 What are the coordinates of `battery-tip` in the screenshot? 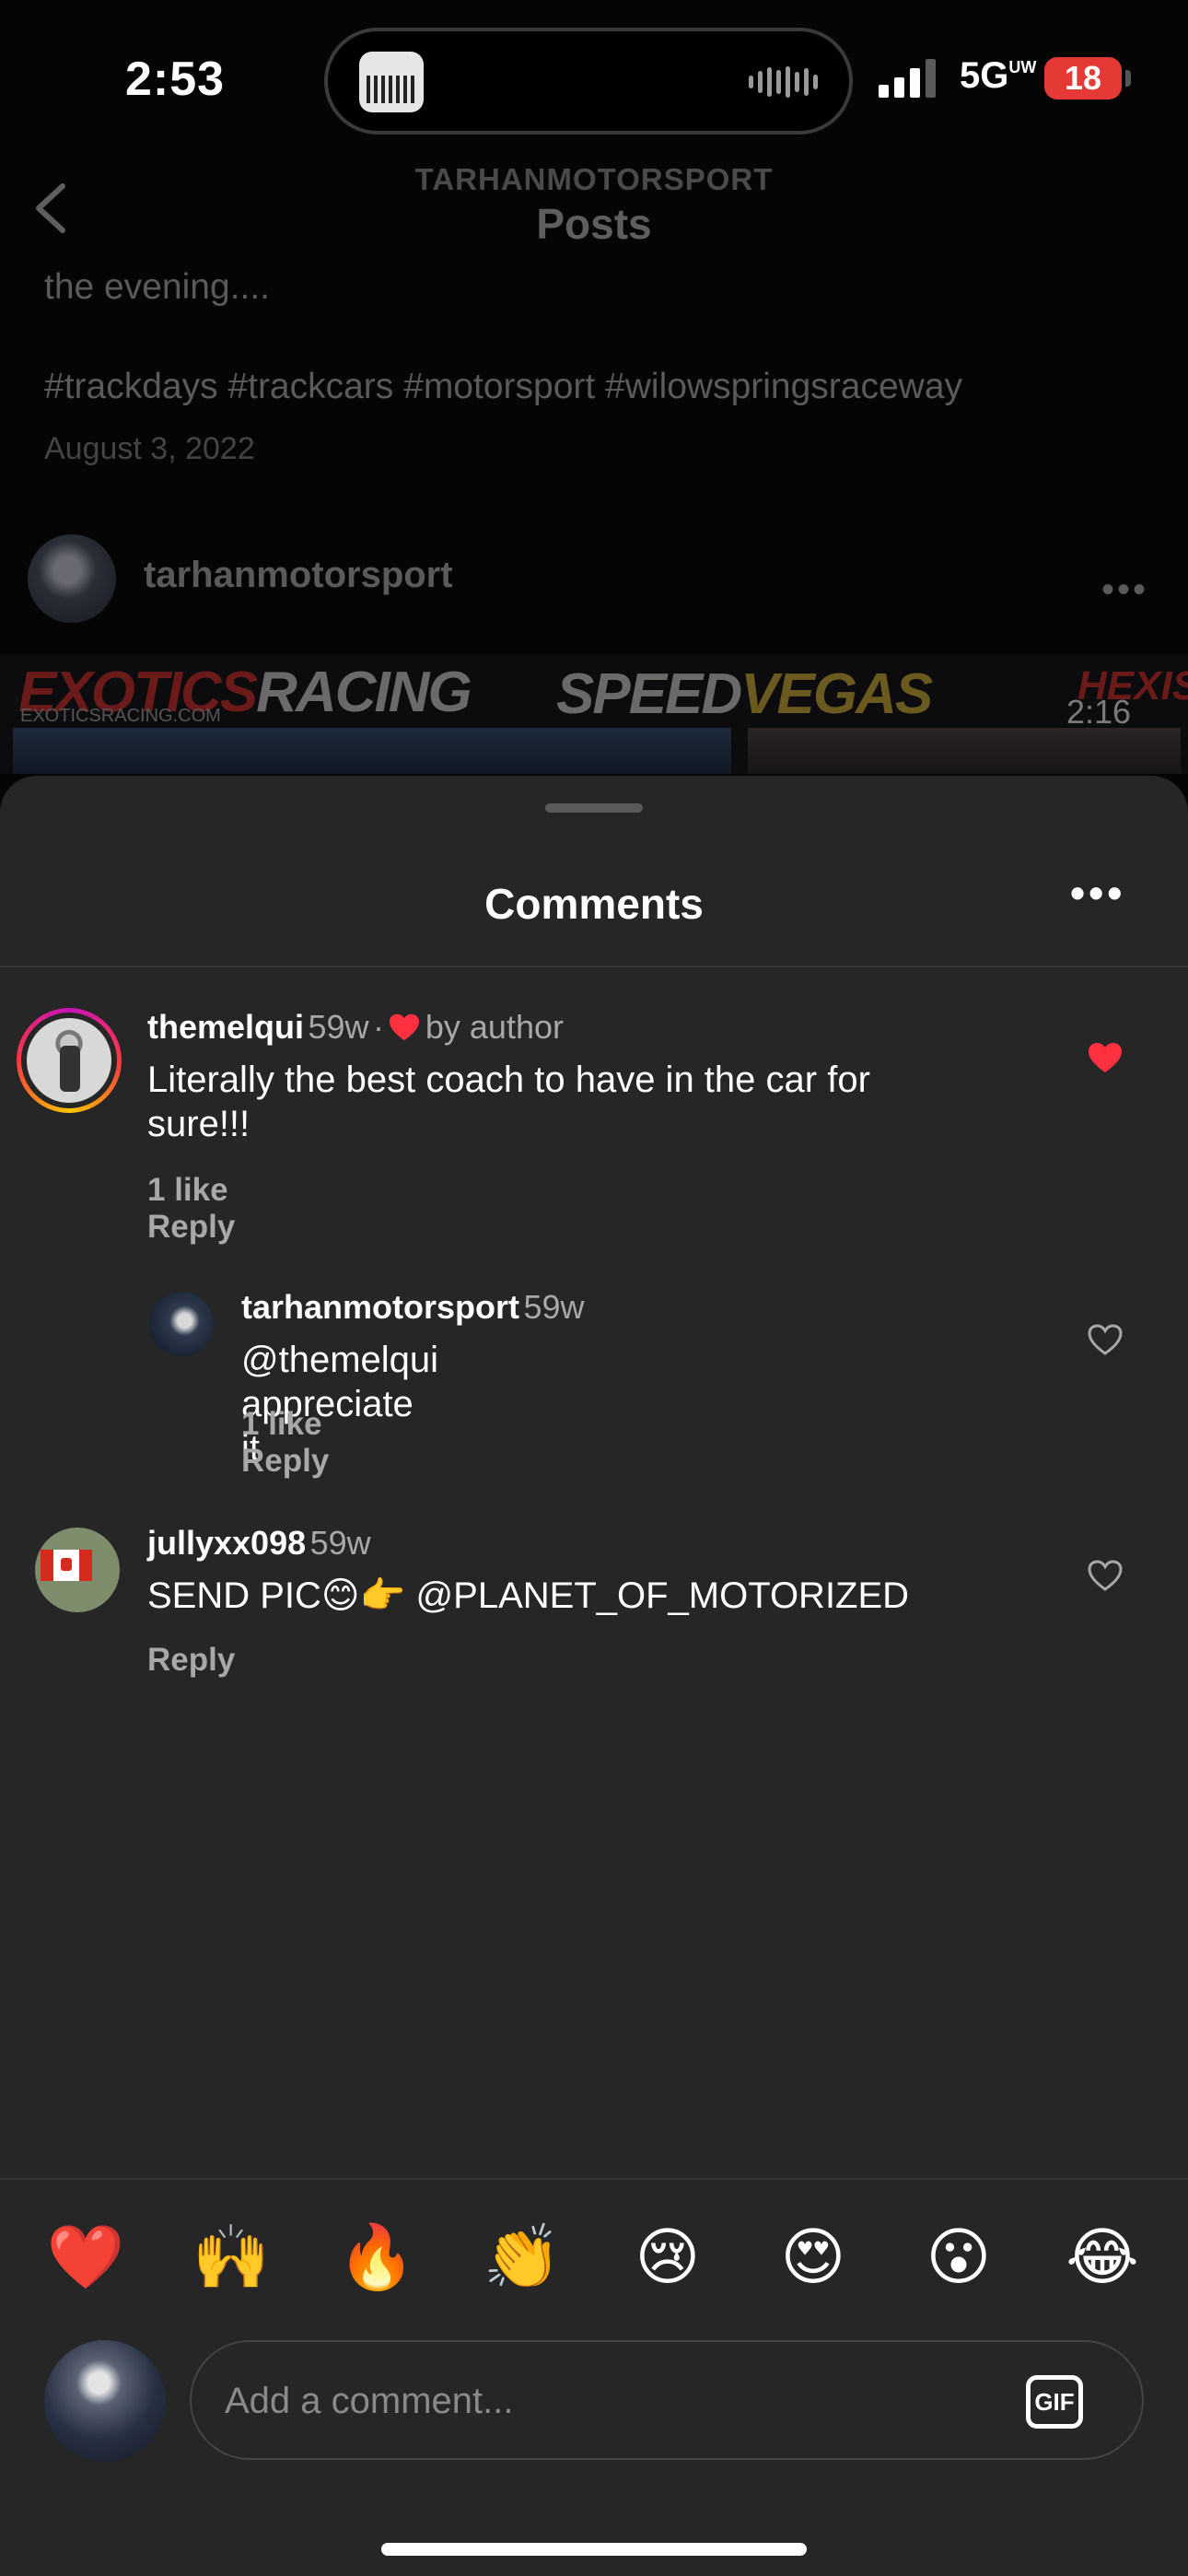 It's located at (1128, 78).